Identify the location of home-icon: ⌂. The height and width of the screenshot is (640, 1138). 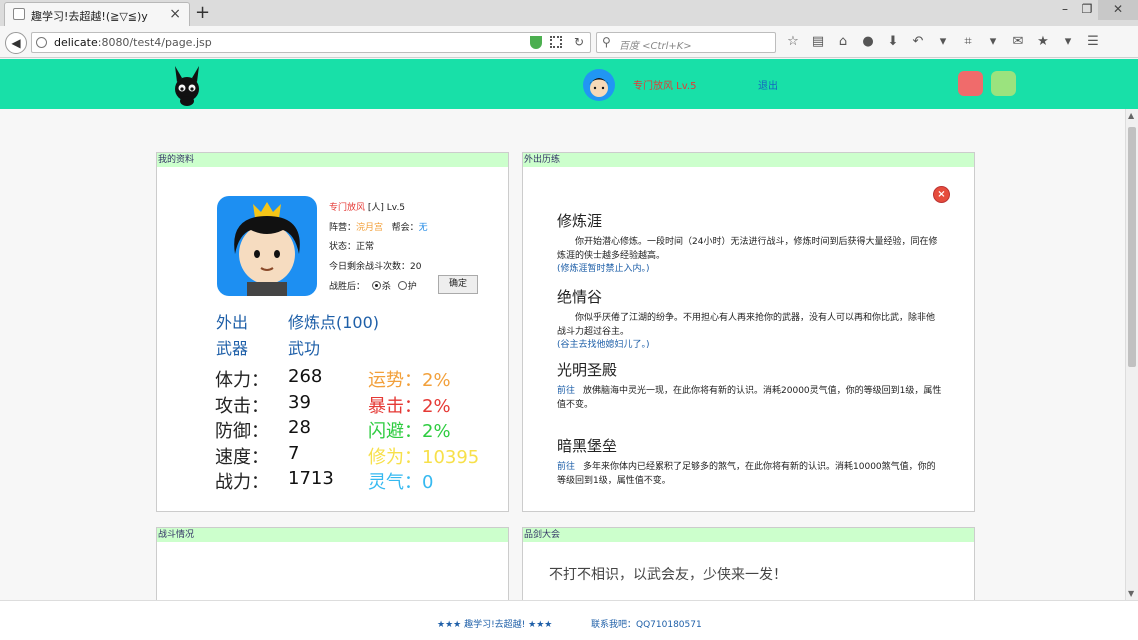
(843, 42).